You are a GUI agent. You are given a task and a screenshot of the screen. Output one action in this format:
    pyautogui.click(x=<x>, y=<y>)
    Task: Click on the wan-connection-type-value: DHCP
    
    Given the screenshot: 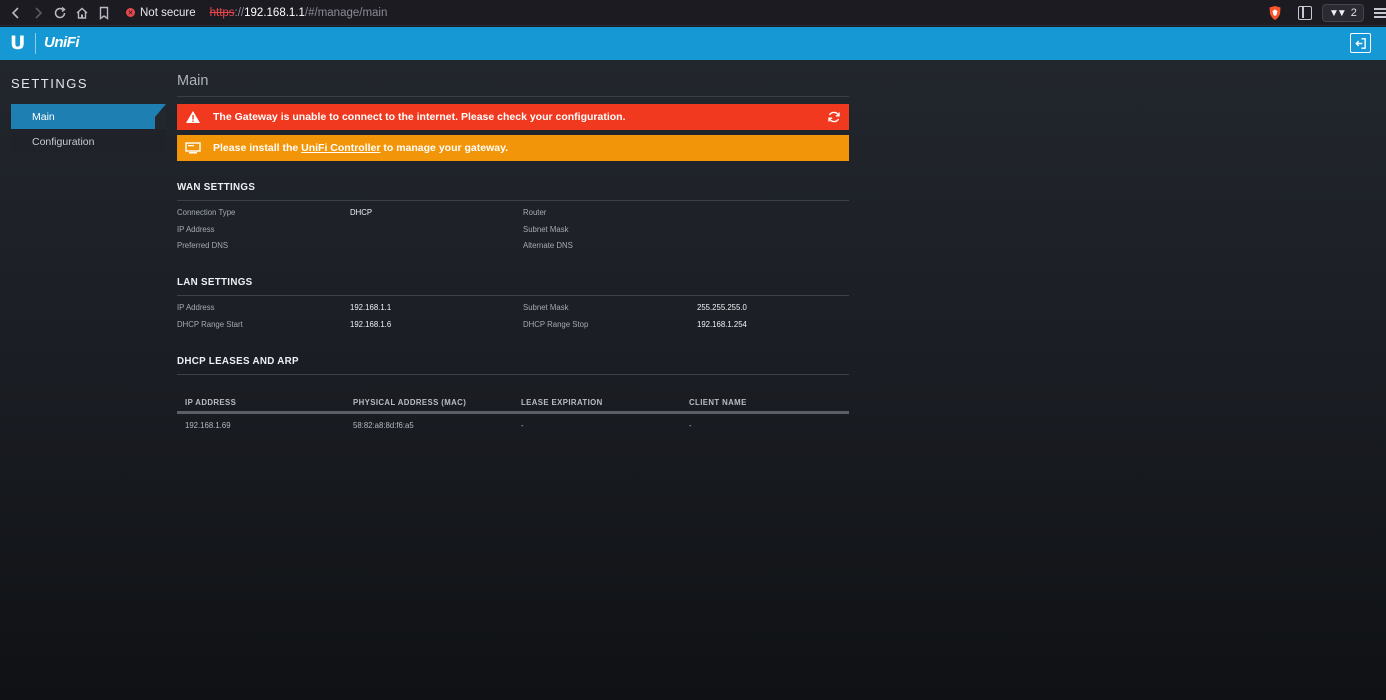 What is the action you would take?
    pyautogui.click(x=361, y=212)
    